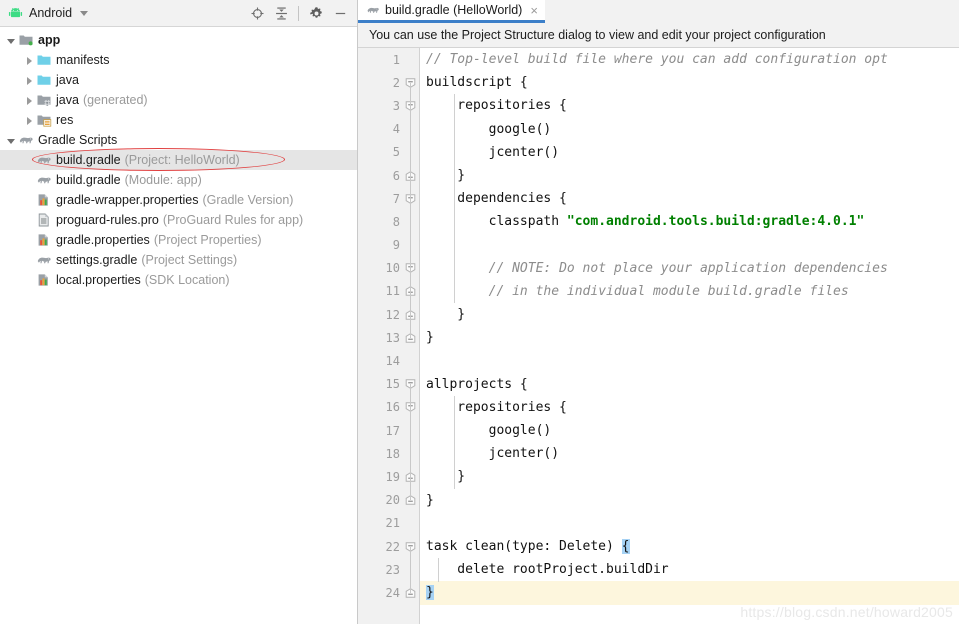 The height and width of the screenshot is (624, 959). I want to click on code-token-plain: jcenter(), so click(493, 152).